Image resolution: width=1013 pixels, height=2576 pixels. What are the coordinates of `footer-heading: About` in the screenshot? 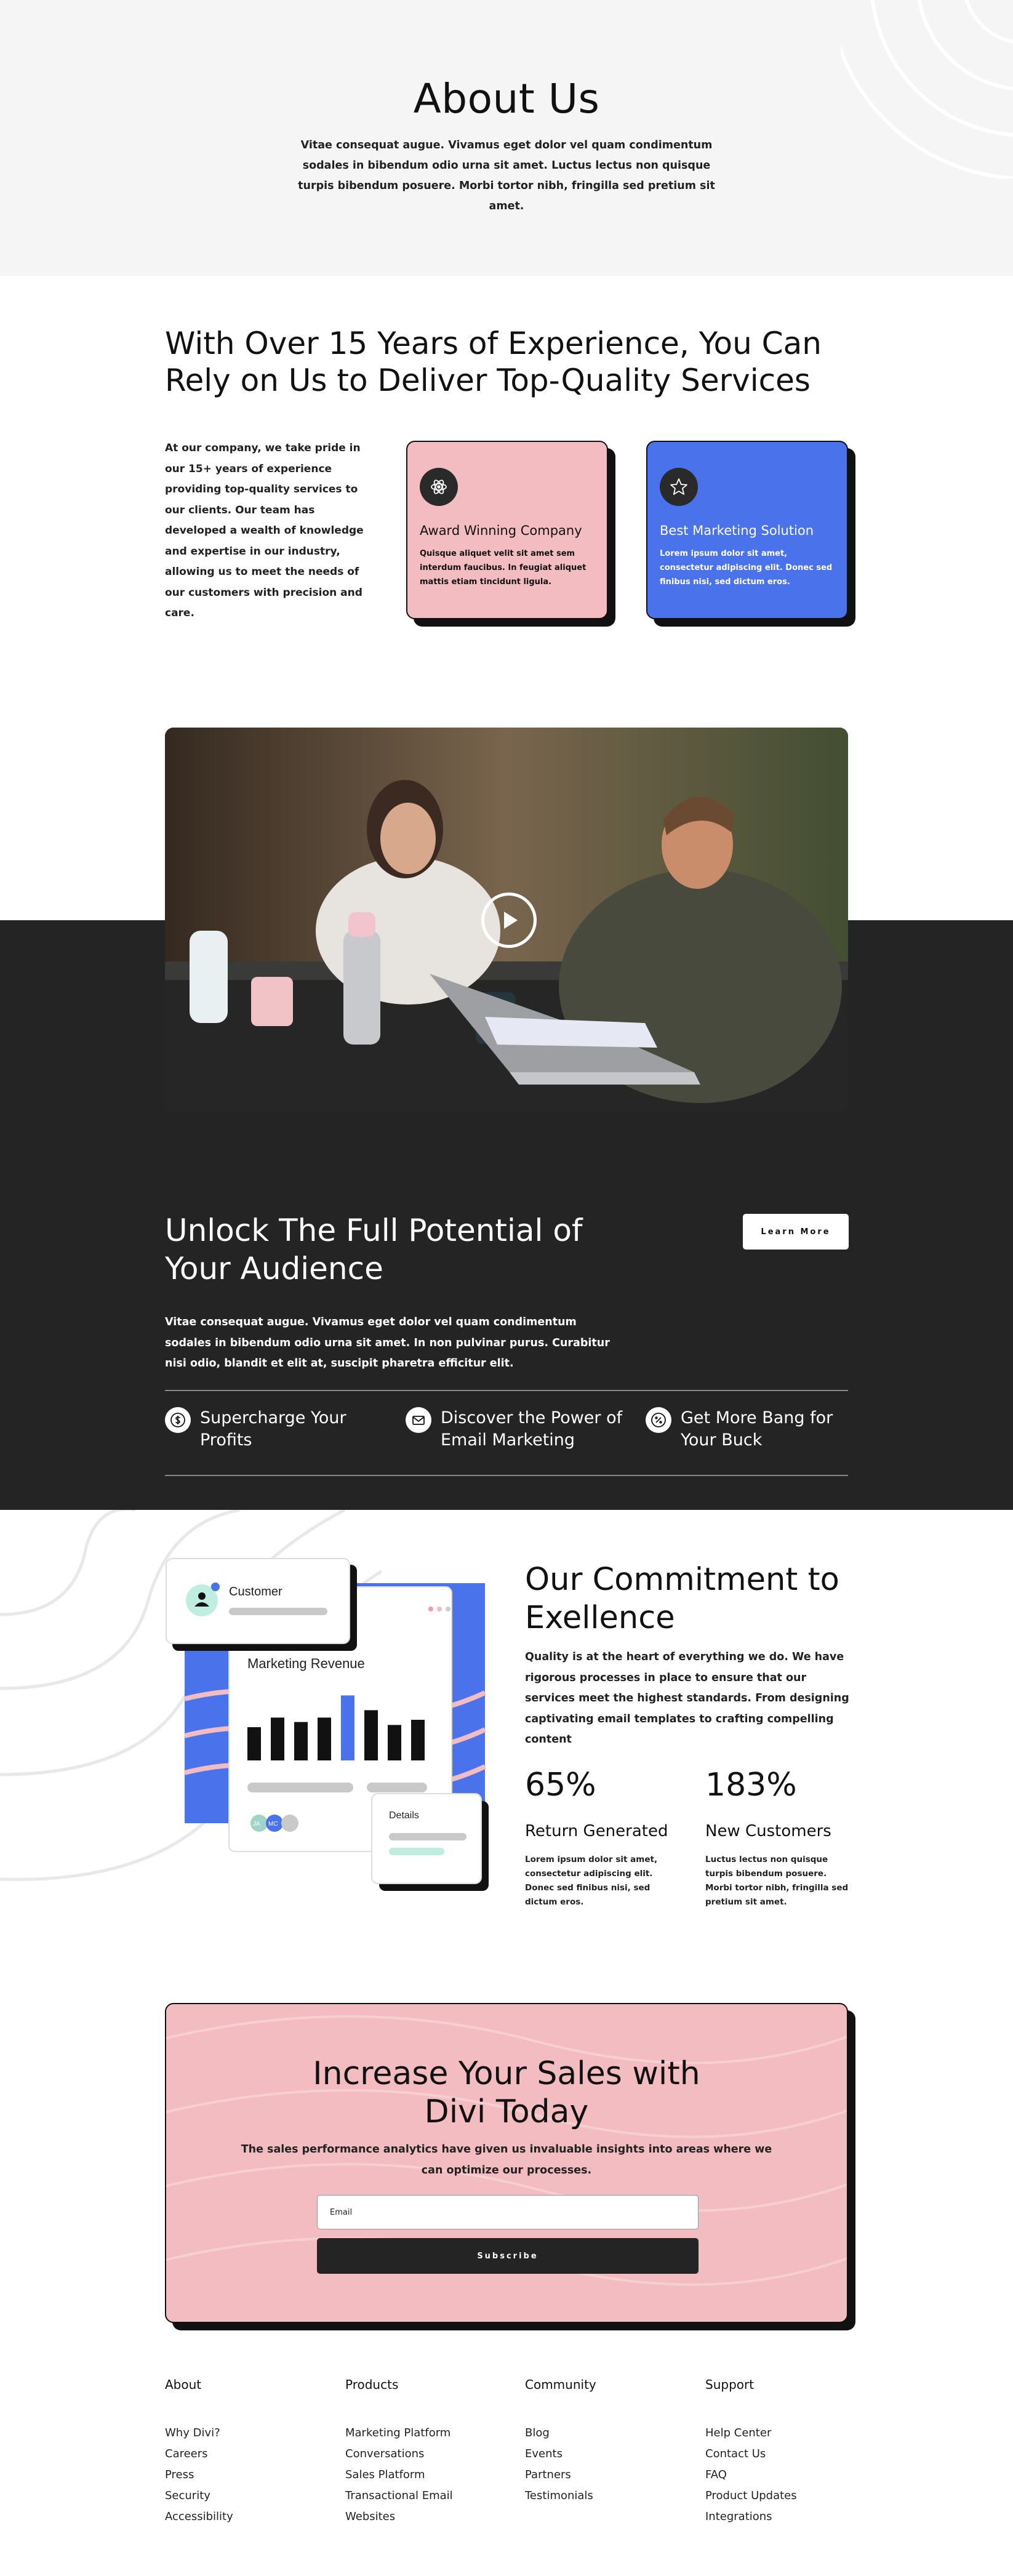 It's located at (183, 2384).